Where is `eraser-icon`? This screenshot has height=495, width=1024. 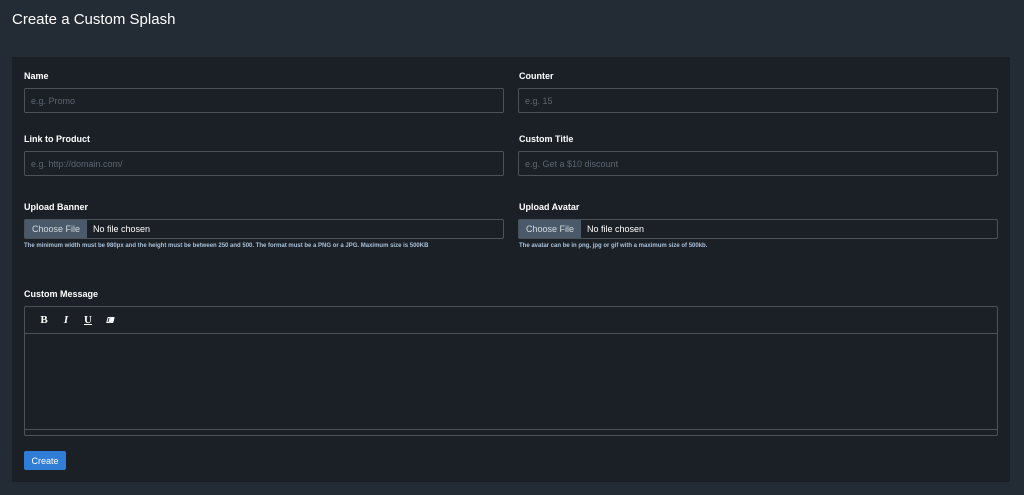 eraser-icon is located at coordinates (110, 320).